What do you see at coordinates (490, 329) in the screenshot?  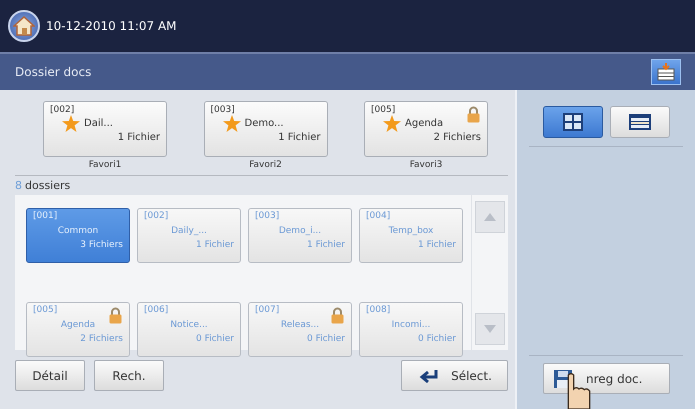 I see `down-triangle-icon` at bounding box center [490, 329].